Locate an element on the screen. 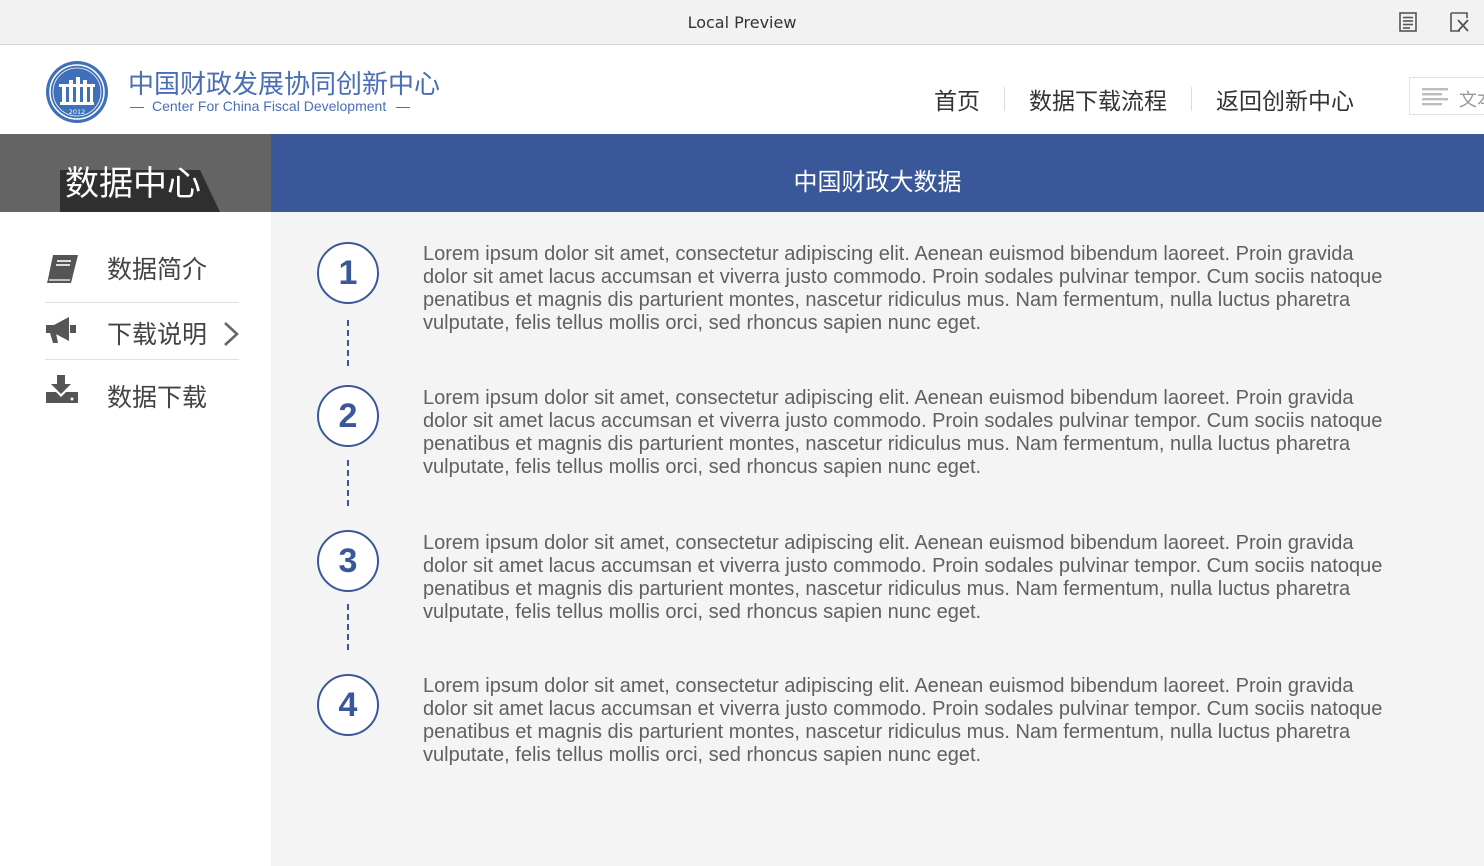 This screenshot has height=866, width=1484. window-titlebar: Local Preview is located at coordinates (742, 22).